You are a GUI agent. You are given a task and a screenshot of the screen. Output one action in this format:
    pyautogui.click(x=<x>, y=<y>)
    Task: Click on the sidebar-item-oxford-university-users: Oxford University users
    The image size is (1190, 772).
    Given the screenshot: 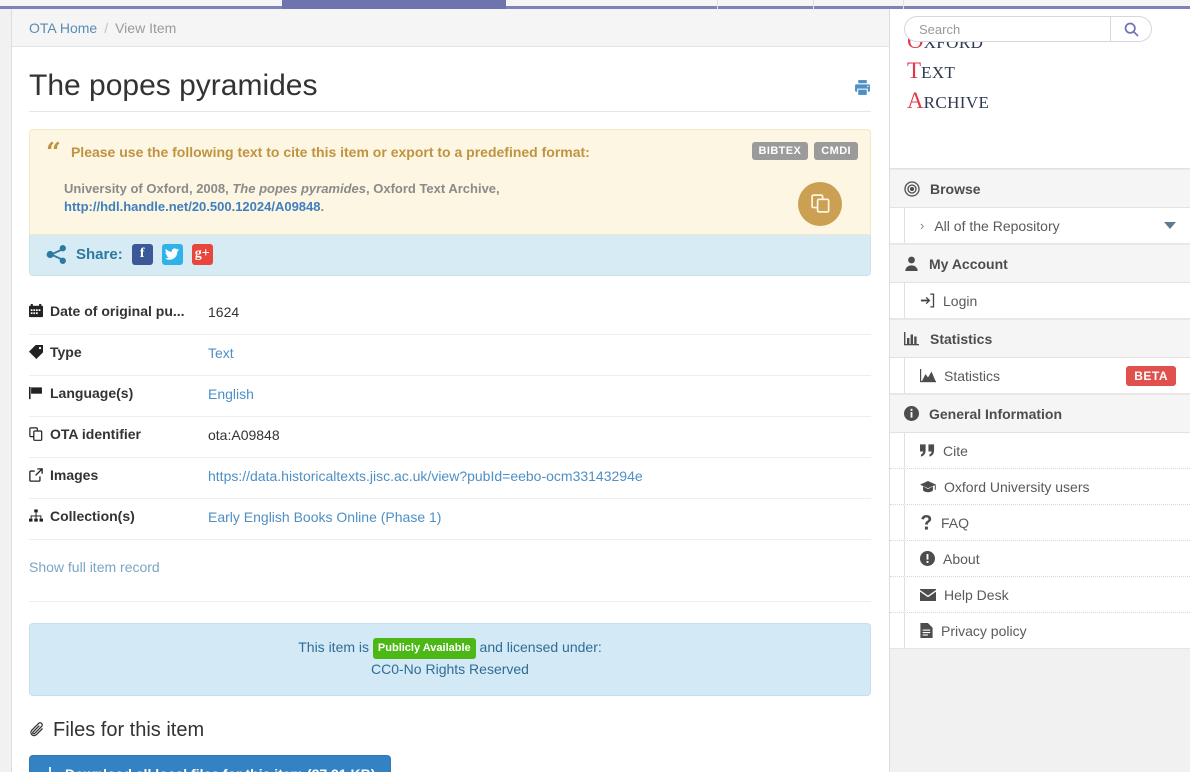 What is the action you would take?
    pyautogui.click(x=1040, y=487)
    